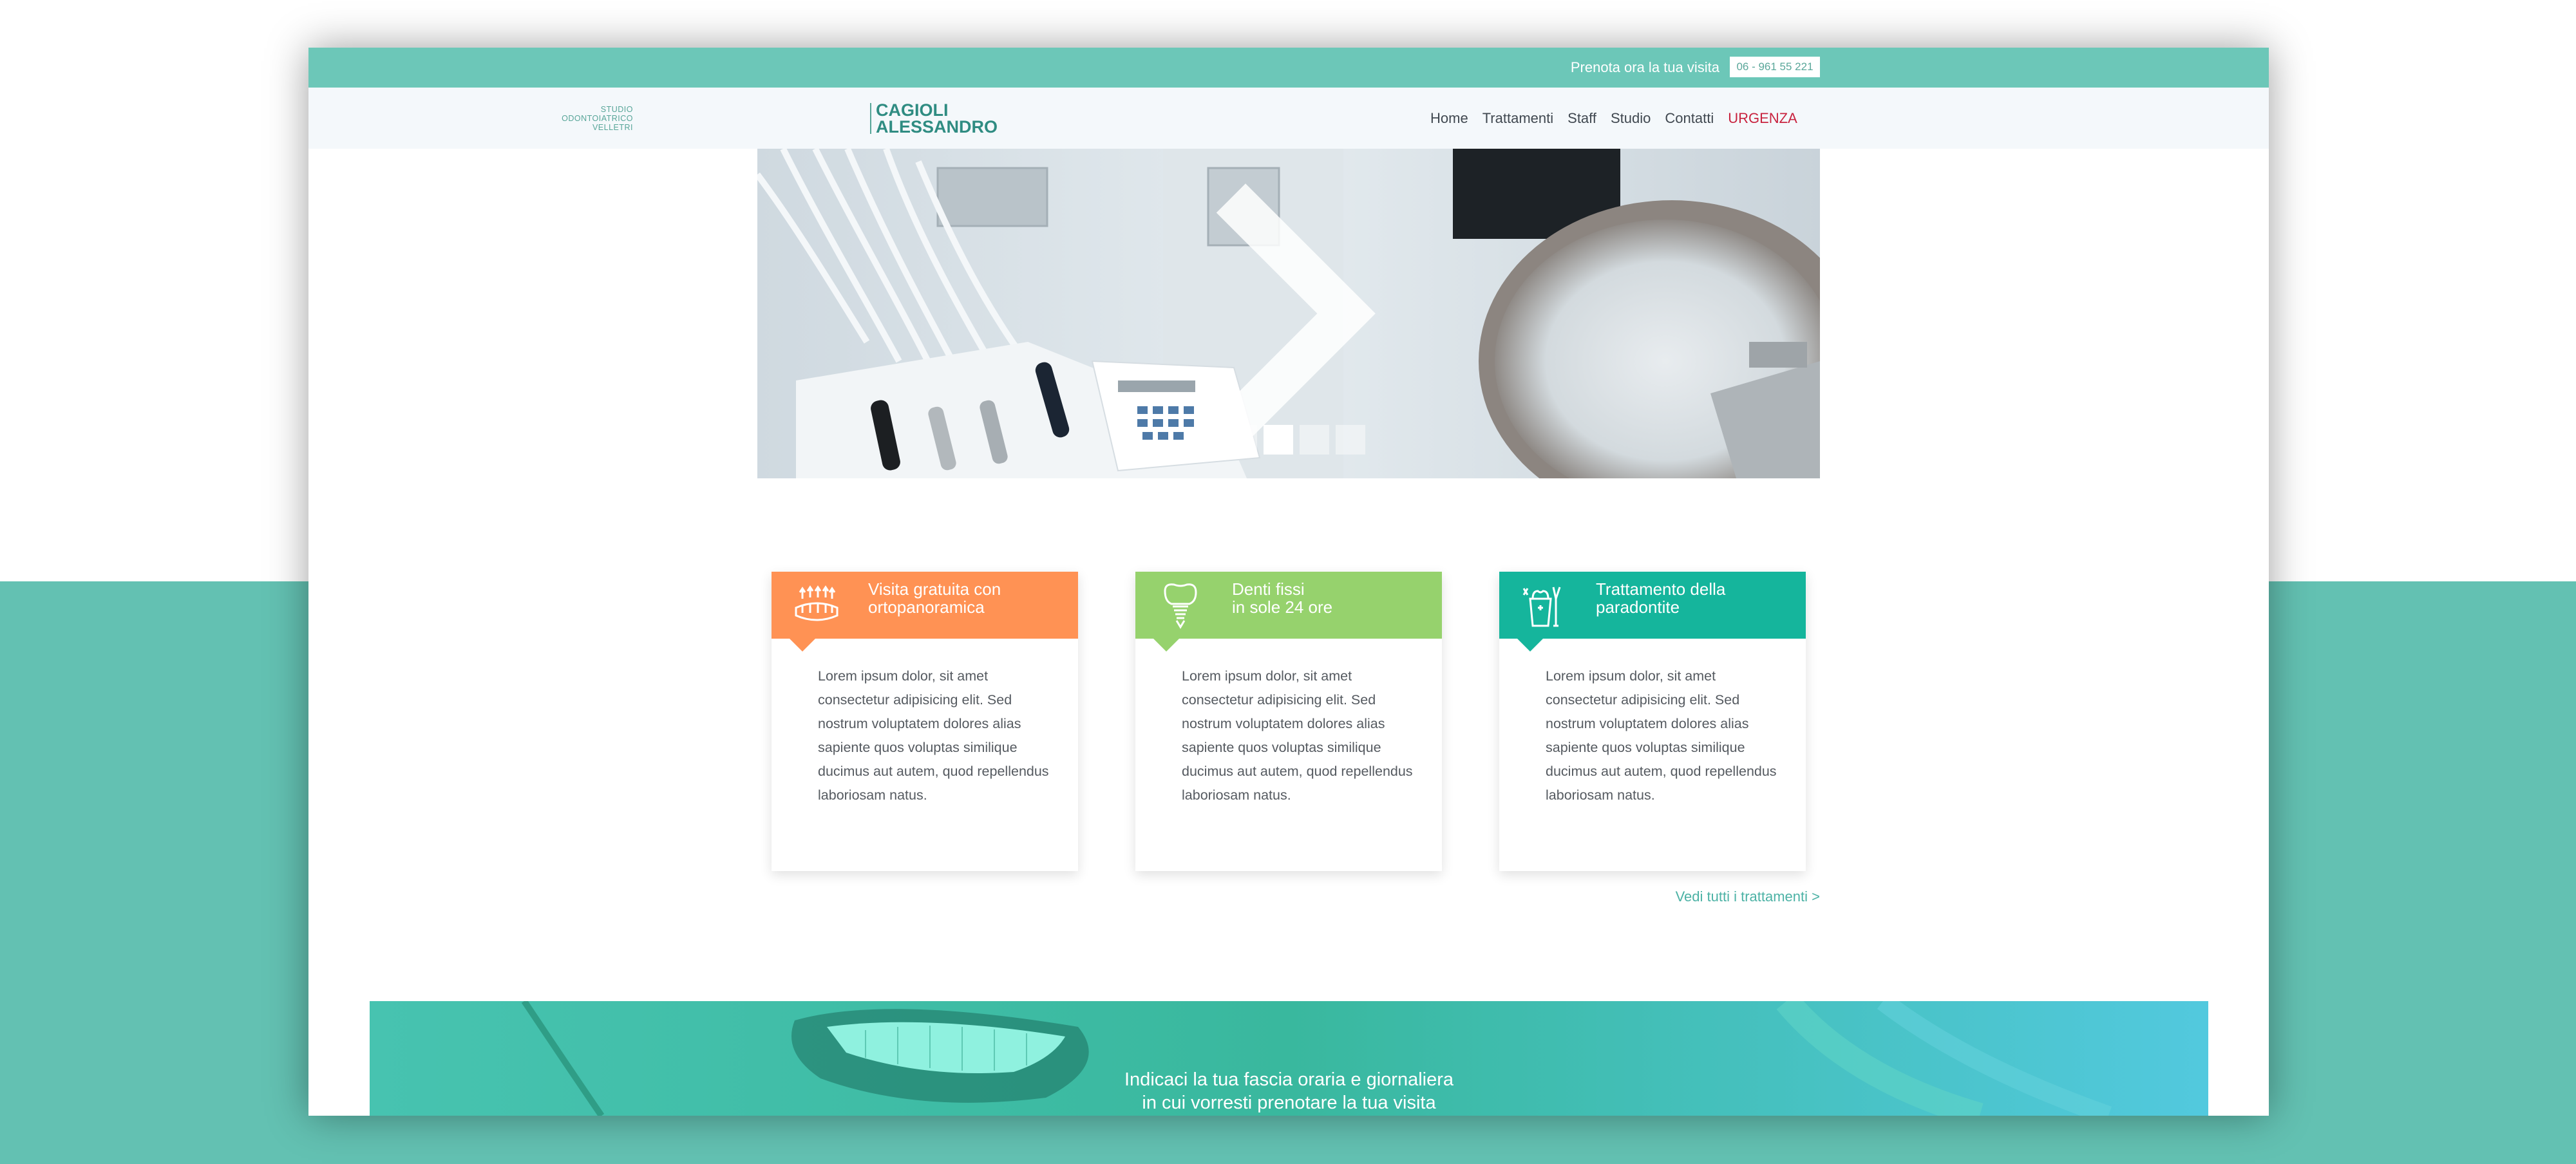  What do you see at coordinates (1644, 67) in the screenshot?
I see `booking-cta-text: Prenota ora la tua visita` at bounding box center [1644, 67].